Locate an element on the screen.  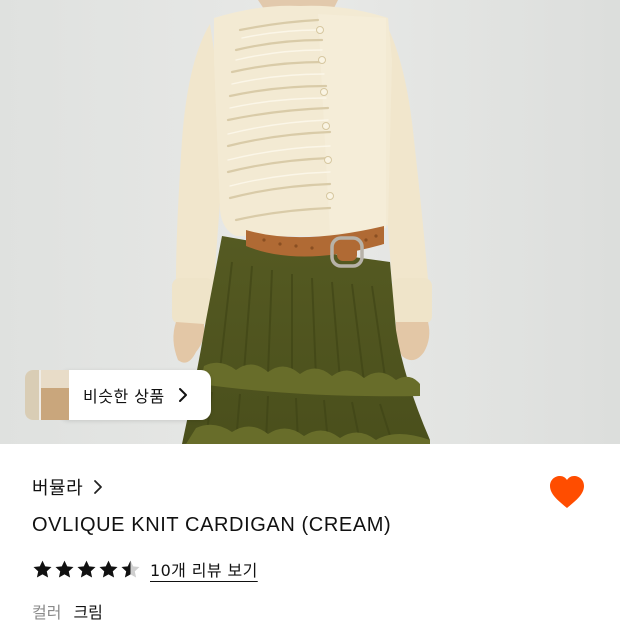
rating-stars is located at coordinates (86, 569).